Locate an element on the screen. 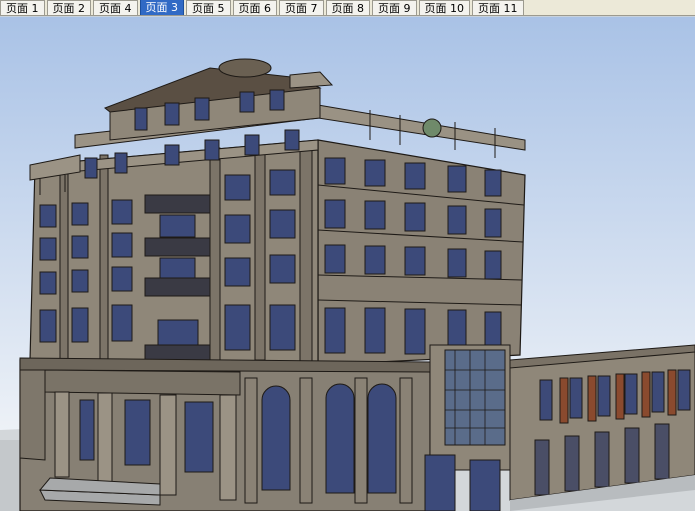 This screenshot has height=511, width=695. left-wall is located at coordinates (32, 415).